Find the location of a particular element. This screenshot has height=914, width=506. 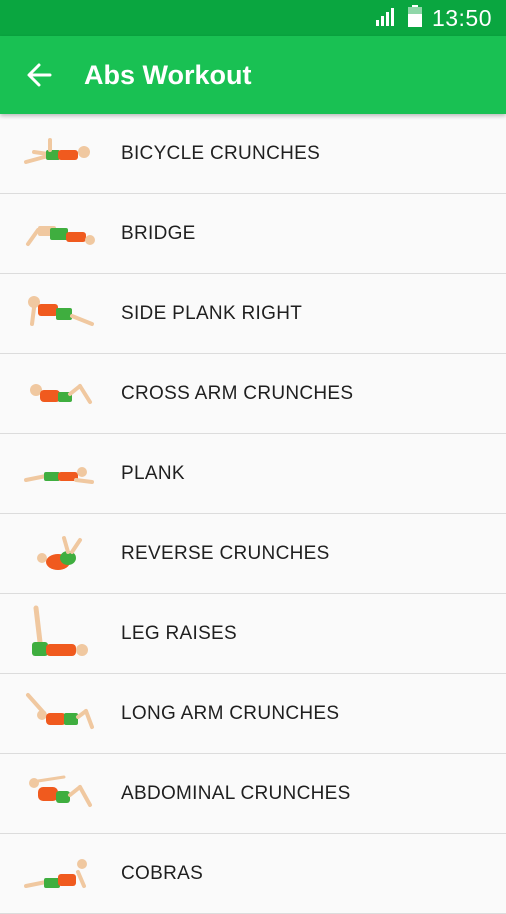

exercise-label: SIDE PLANK RIGHT is located at coordinates (212, 313).